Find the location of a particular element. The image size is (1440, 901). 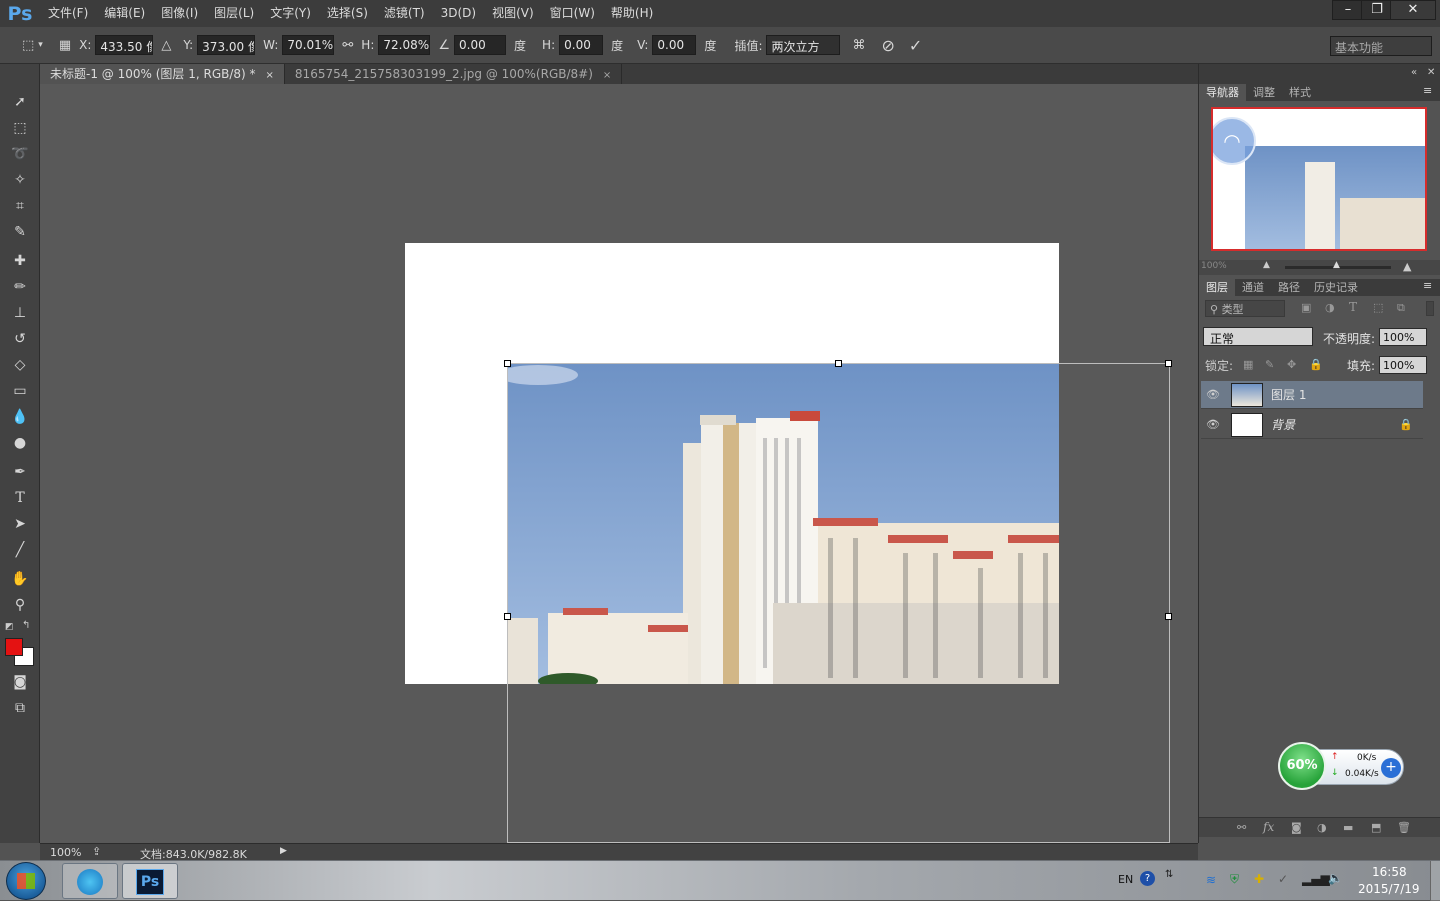

cancel-transform-icon: ⊘ is located at coordinates (887, 45).